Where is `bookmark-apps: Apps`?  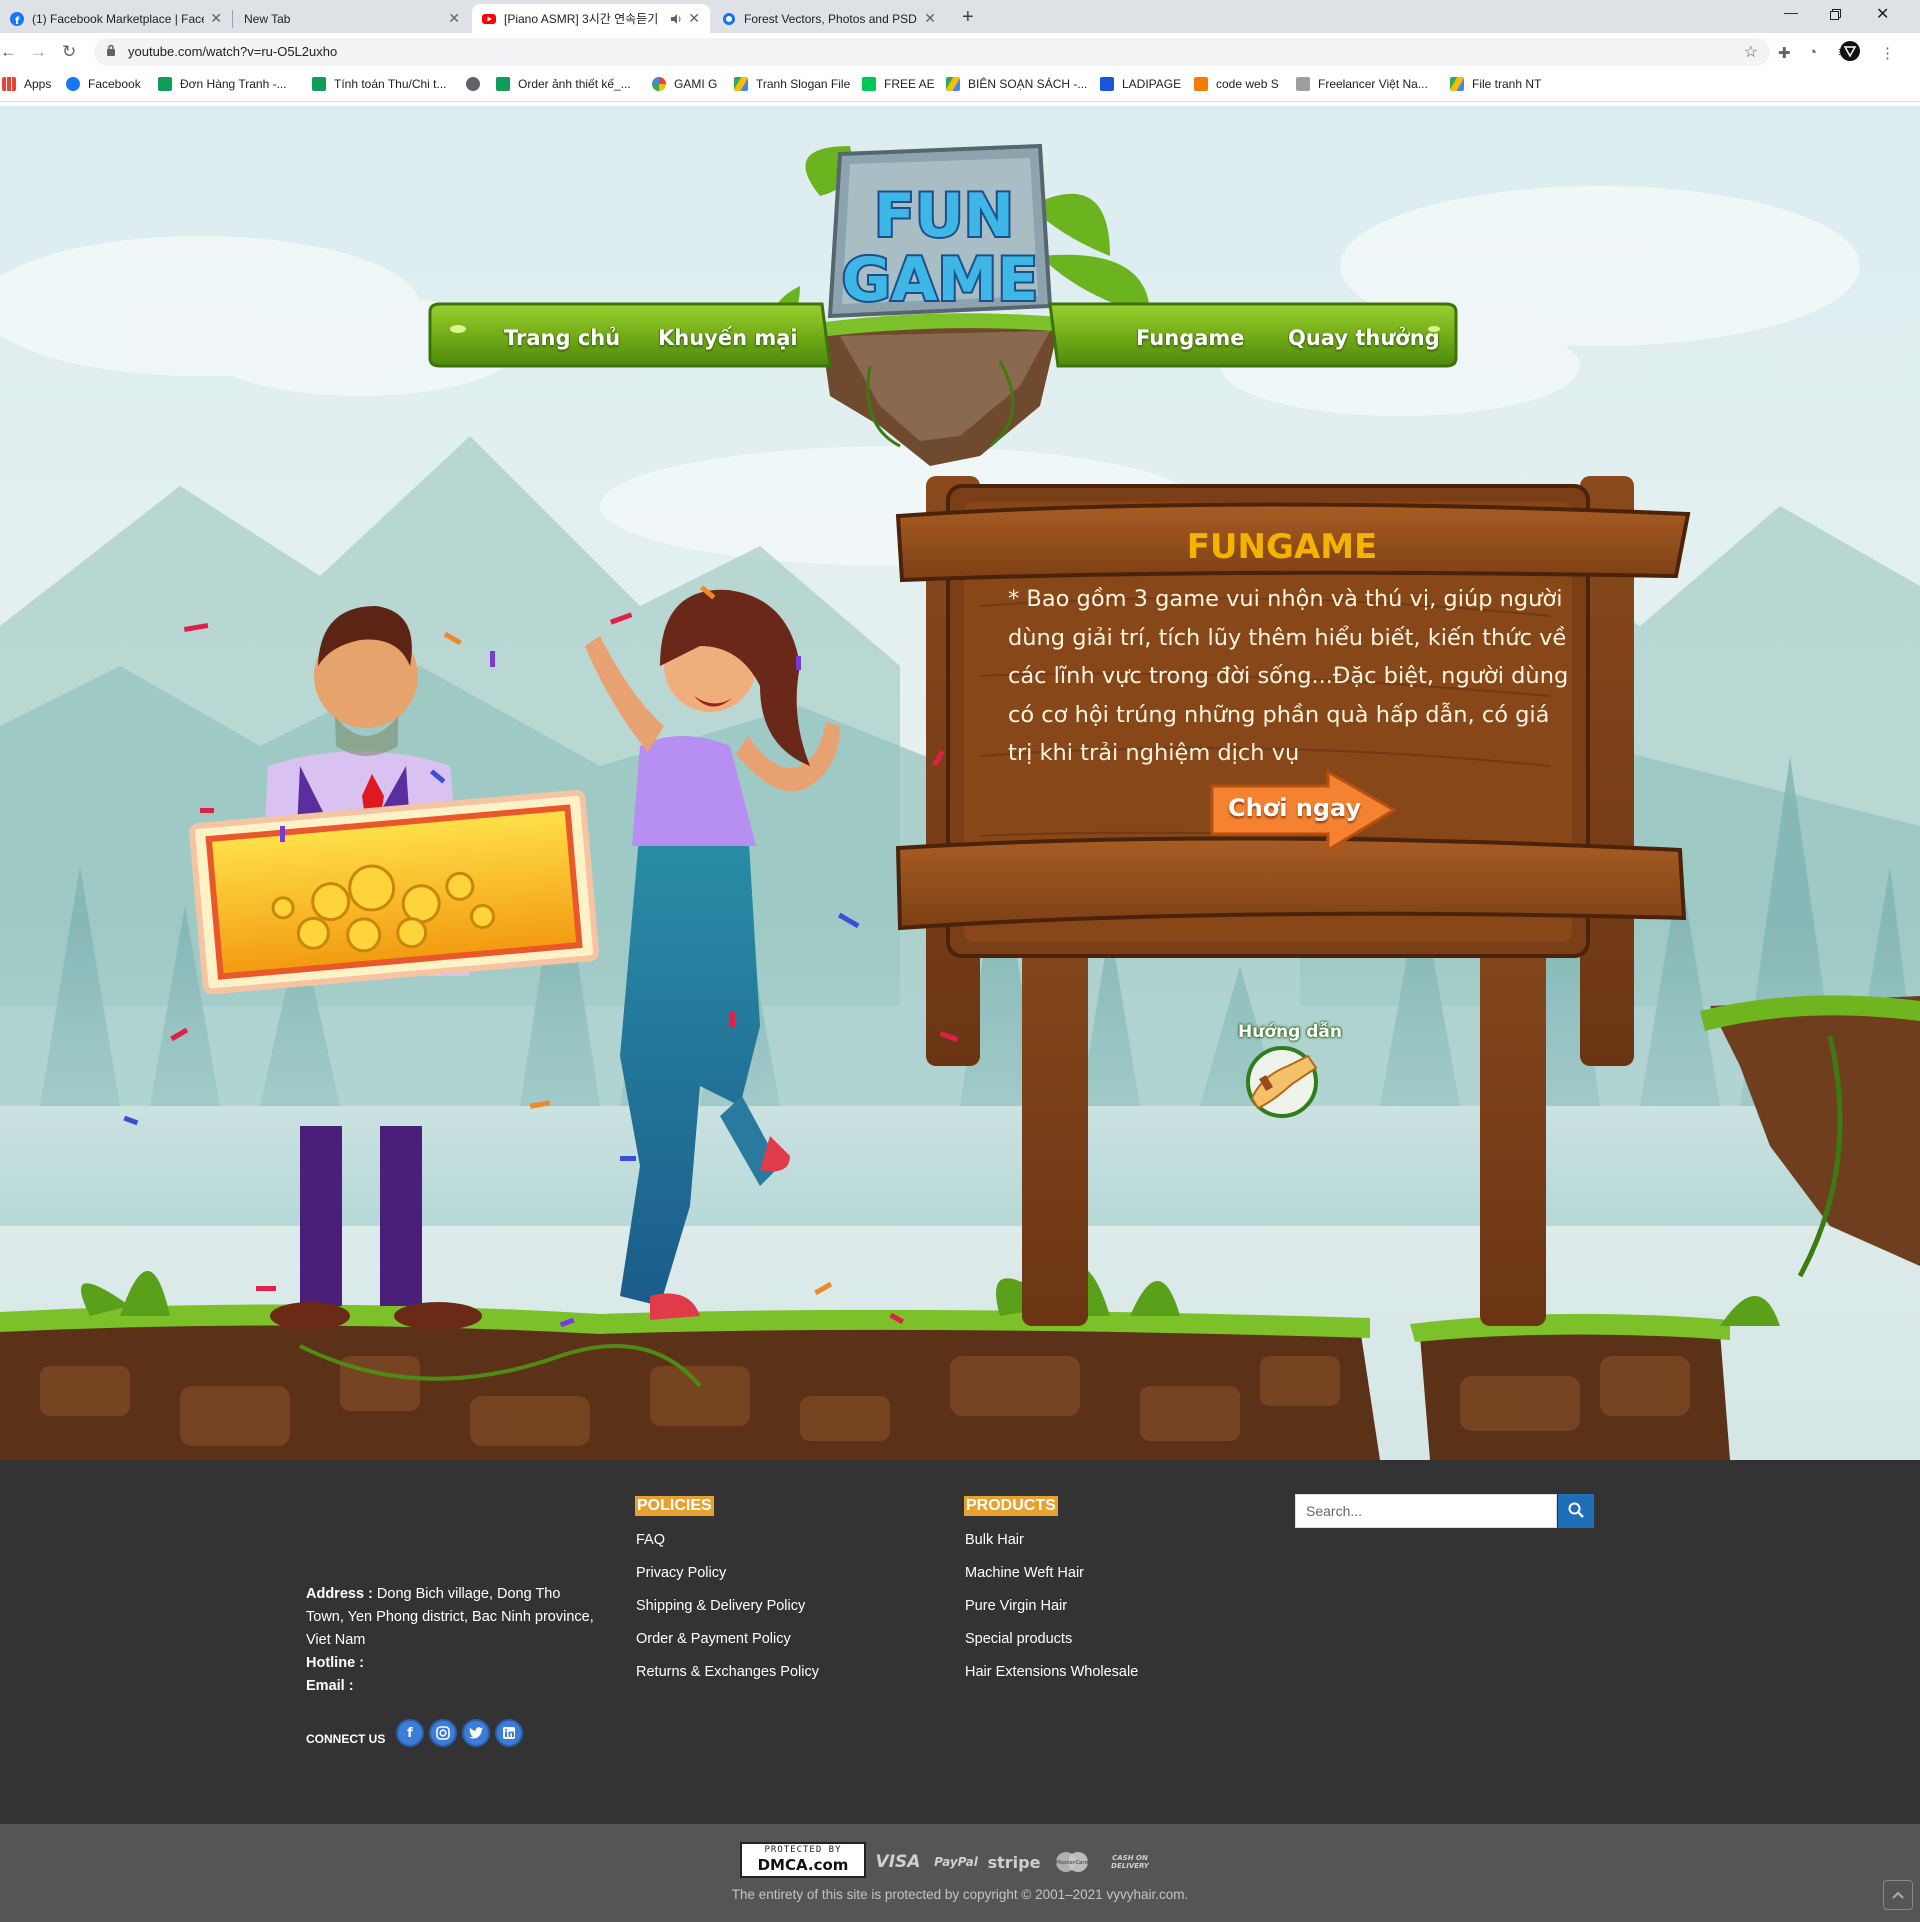
bookmark-apps: Apps is located at coordinates (26, 84).